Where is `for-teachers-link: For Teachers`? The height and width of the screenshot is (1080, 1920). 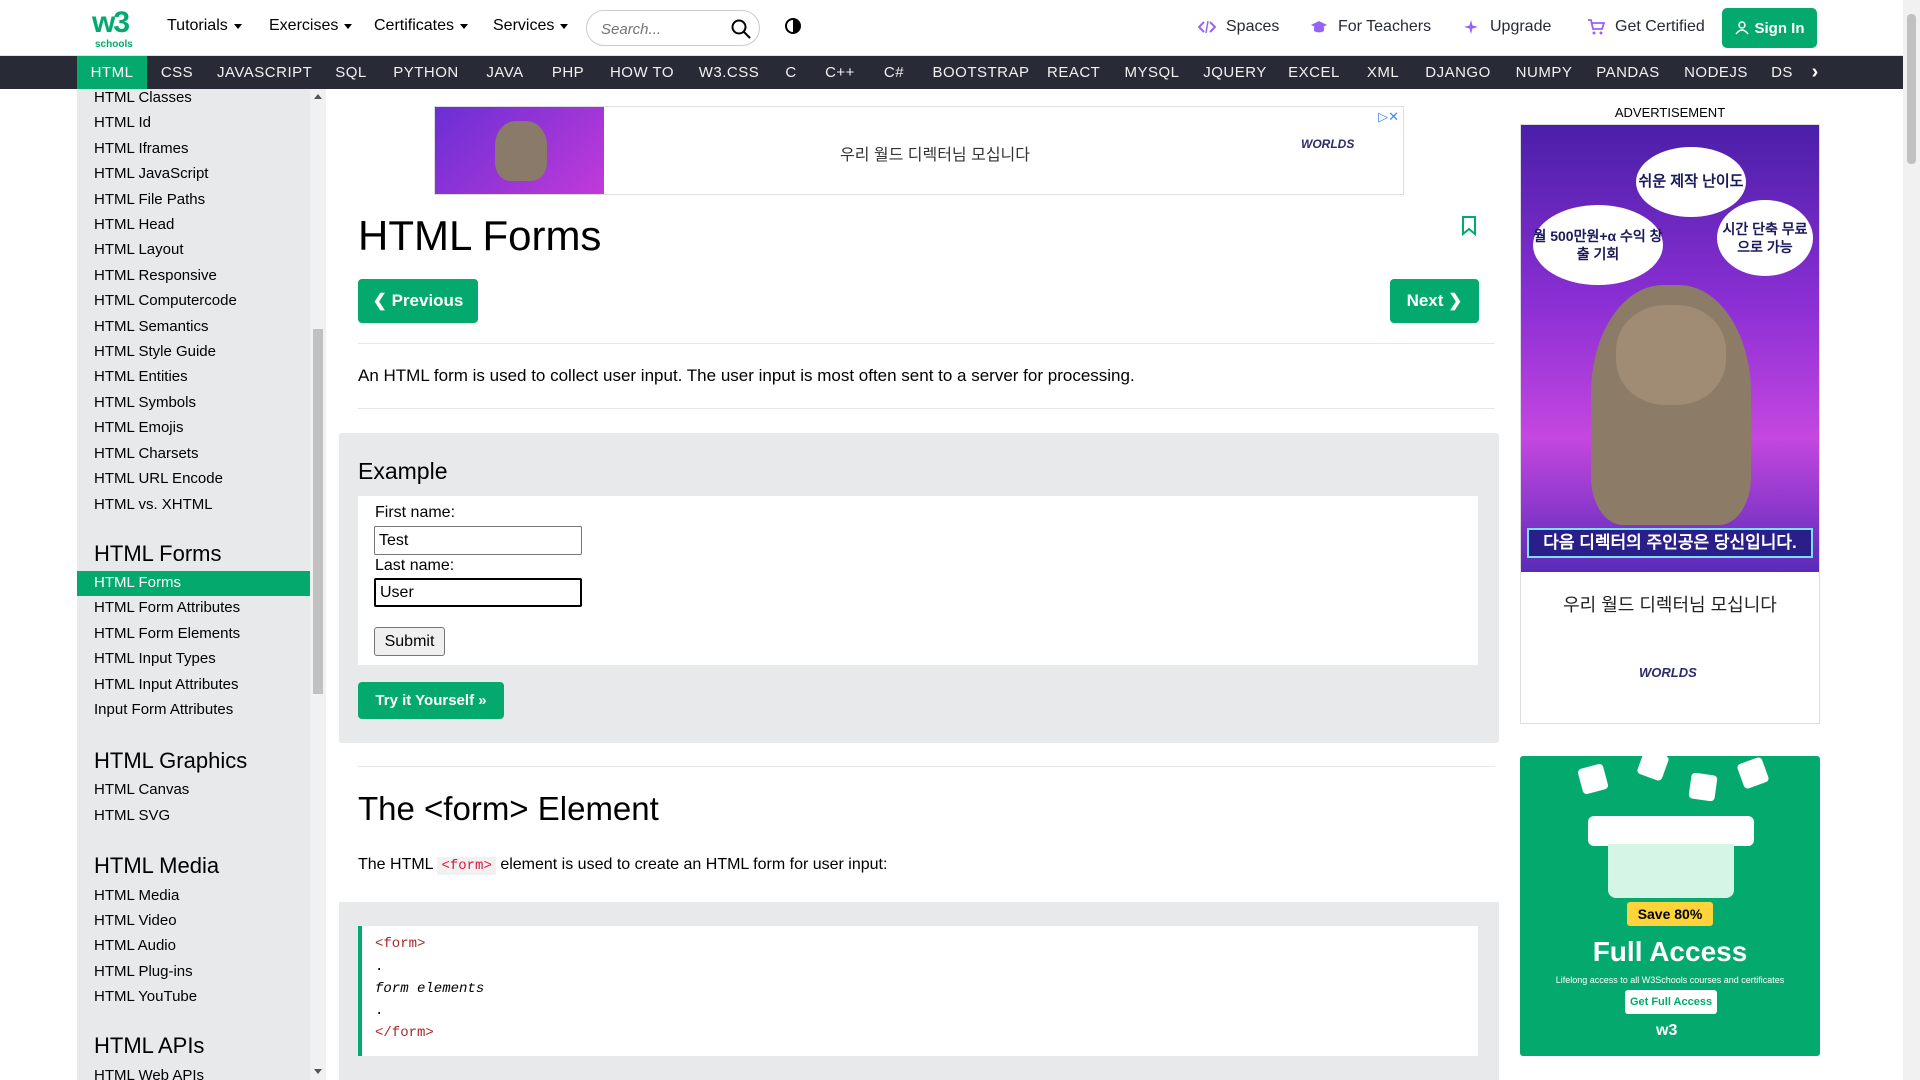 for-teachers-link: For Teachers is located at coordinates (1370, 27).